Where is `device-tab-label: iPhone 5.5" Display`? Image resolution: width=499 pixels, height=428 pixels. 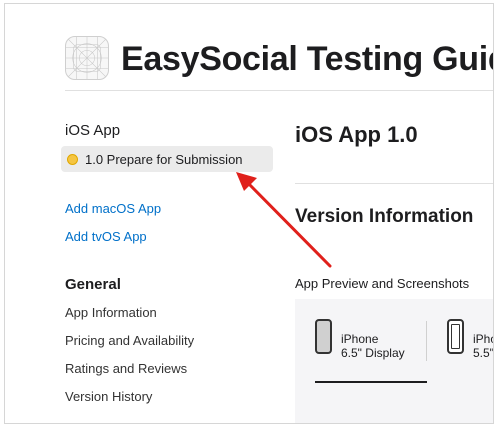
device-tab-label: iPhone 5.5" Display is located at coordinates (483, 339).